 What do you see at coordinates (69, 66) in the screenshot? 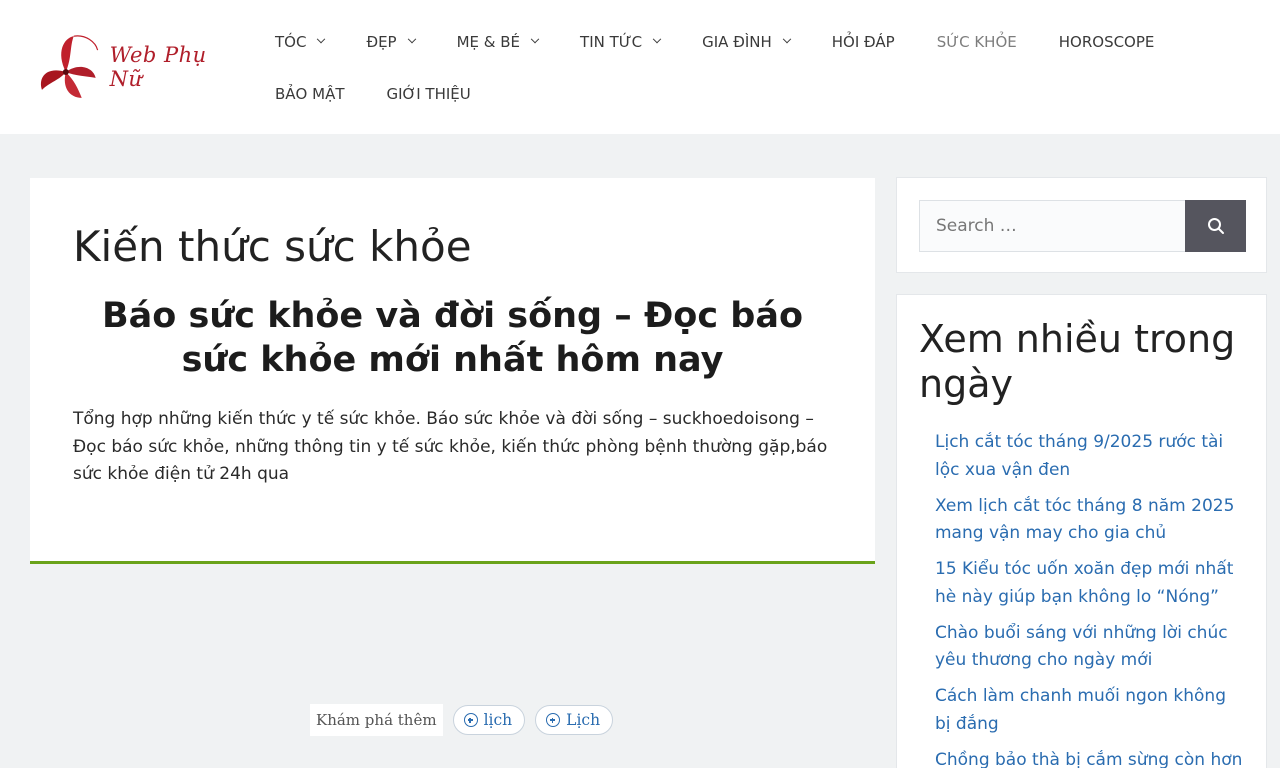
I see `flower-logo-icon` at bounding box center [69, 66].